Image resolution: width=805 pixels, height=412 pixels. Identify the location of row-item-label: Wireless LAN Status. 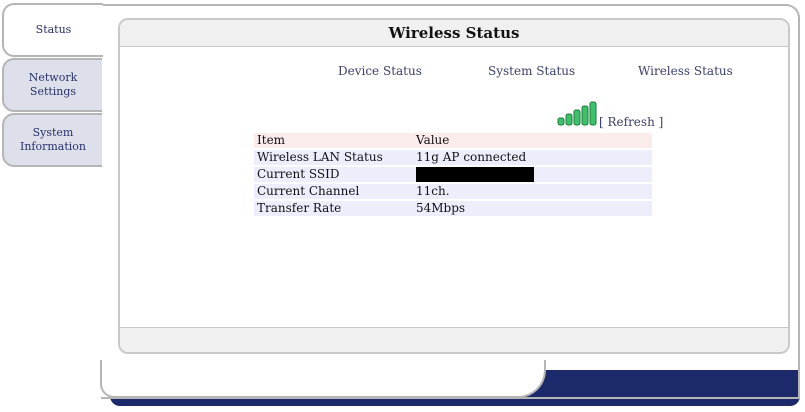
(333, 157).